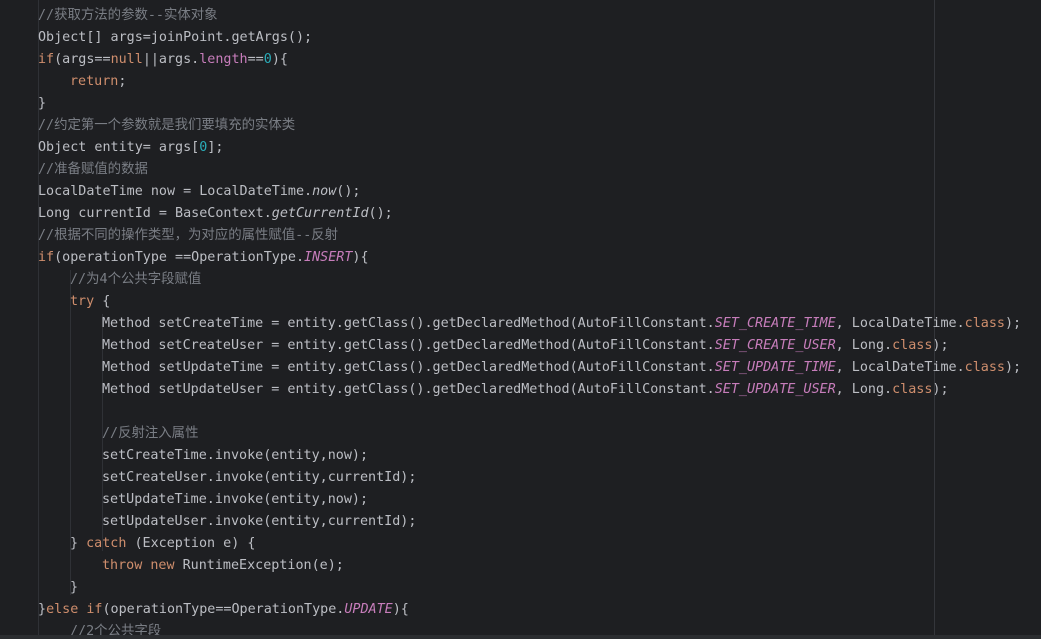 This screenshot has height=639, width=1041. I want to click on code-token: (args==, so click(82, 59).